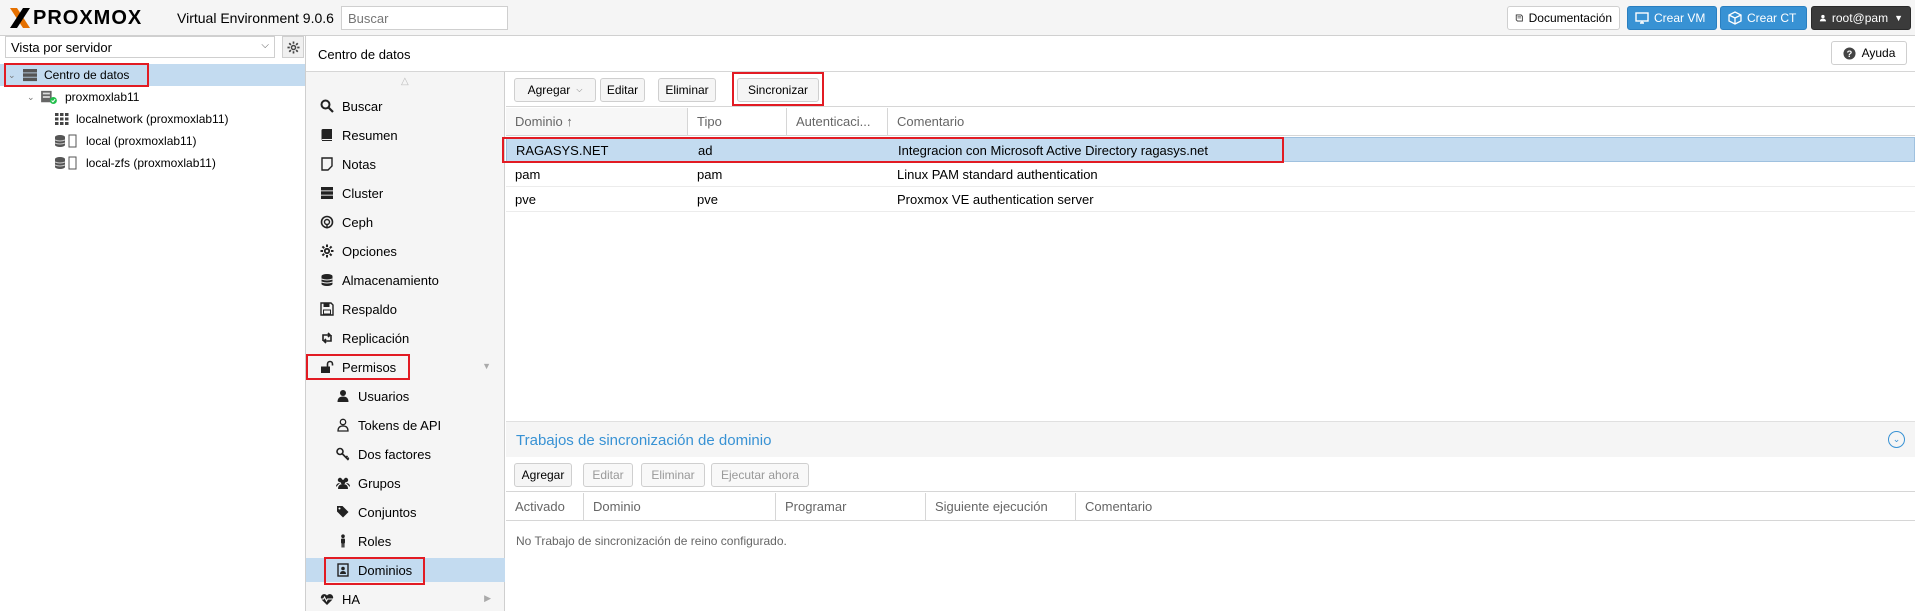 This screenshot has width=1915, height=611. I want to click on nav-item-options: Opciones, so click(405, 251).